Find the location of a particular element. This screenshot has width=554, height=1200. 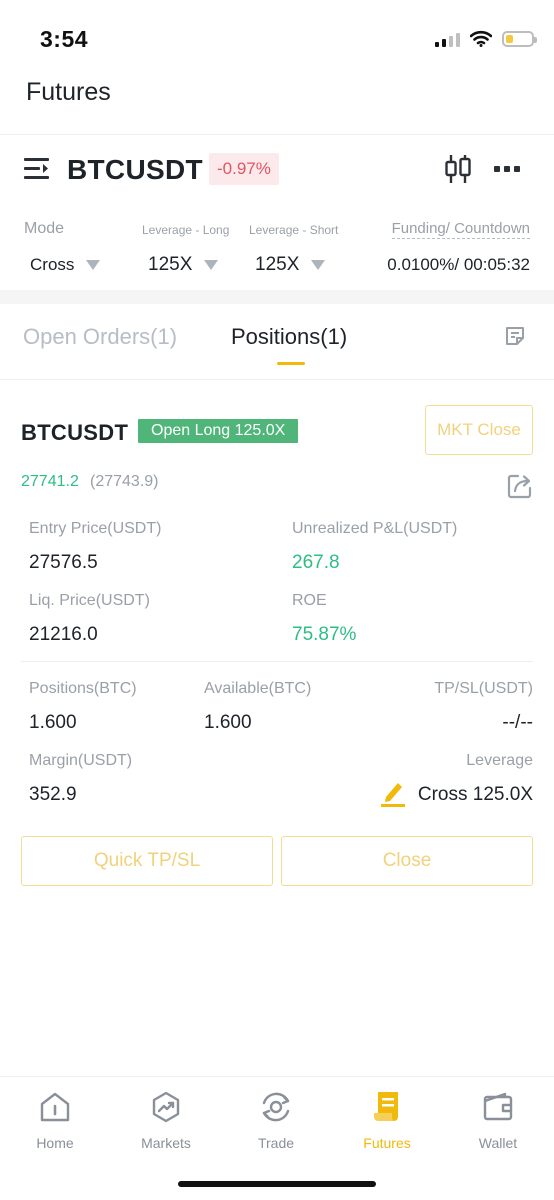

page-title: Futures is located at coordinates (68, 92).